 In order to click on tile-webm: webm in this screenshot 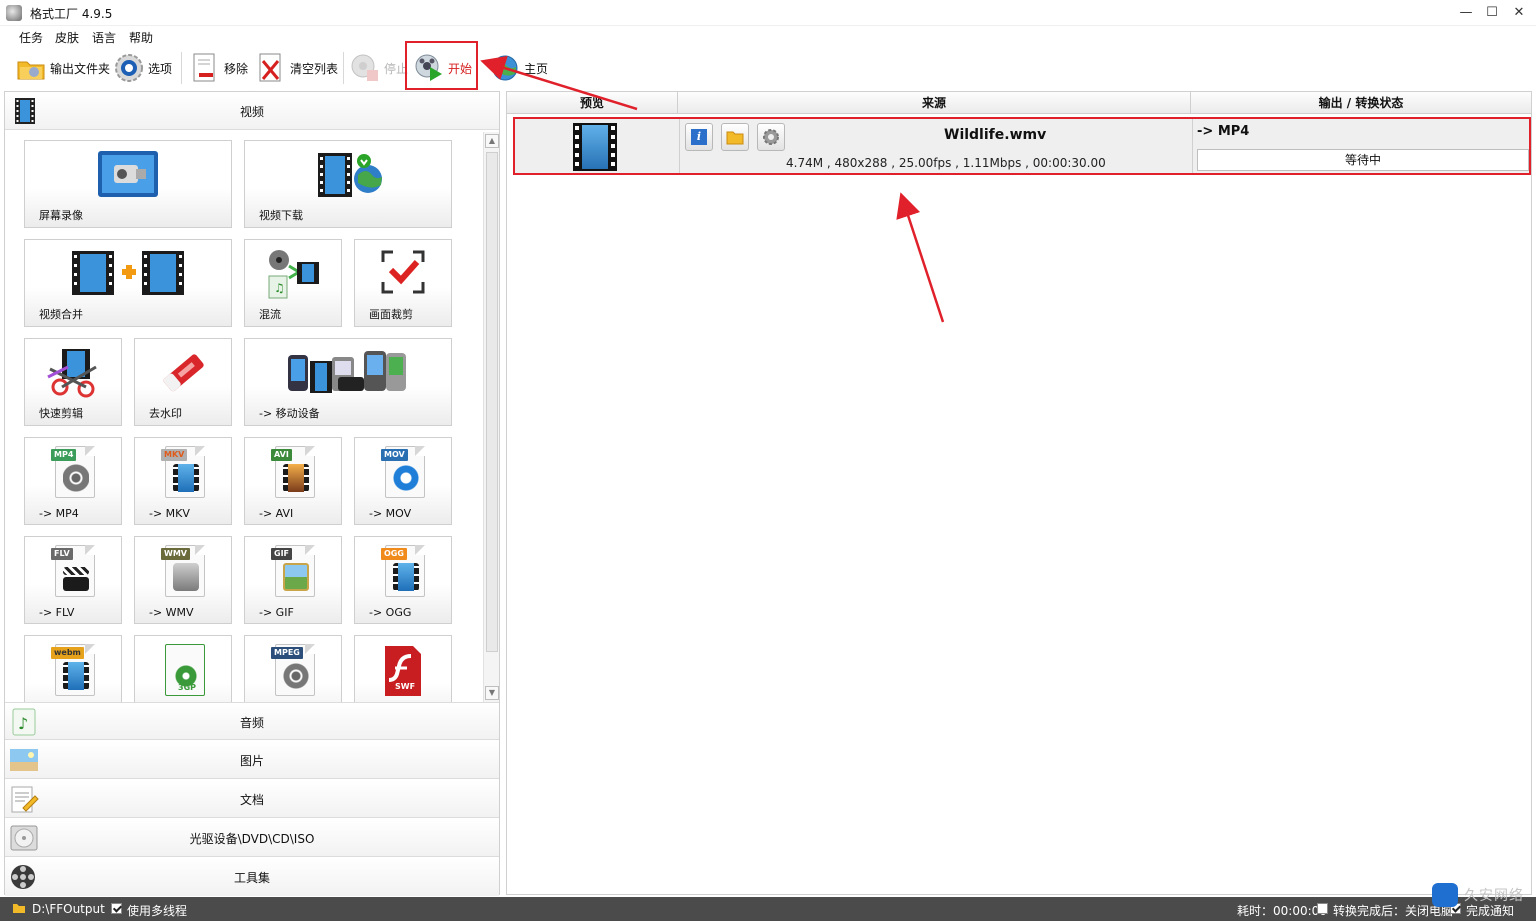, I will do `click(73, 668)`.